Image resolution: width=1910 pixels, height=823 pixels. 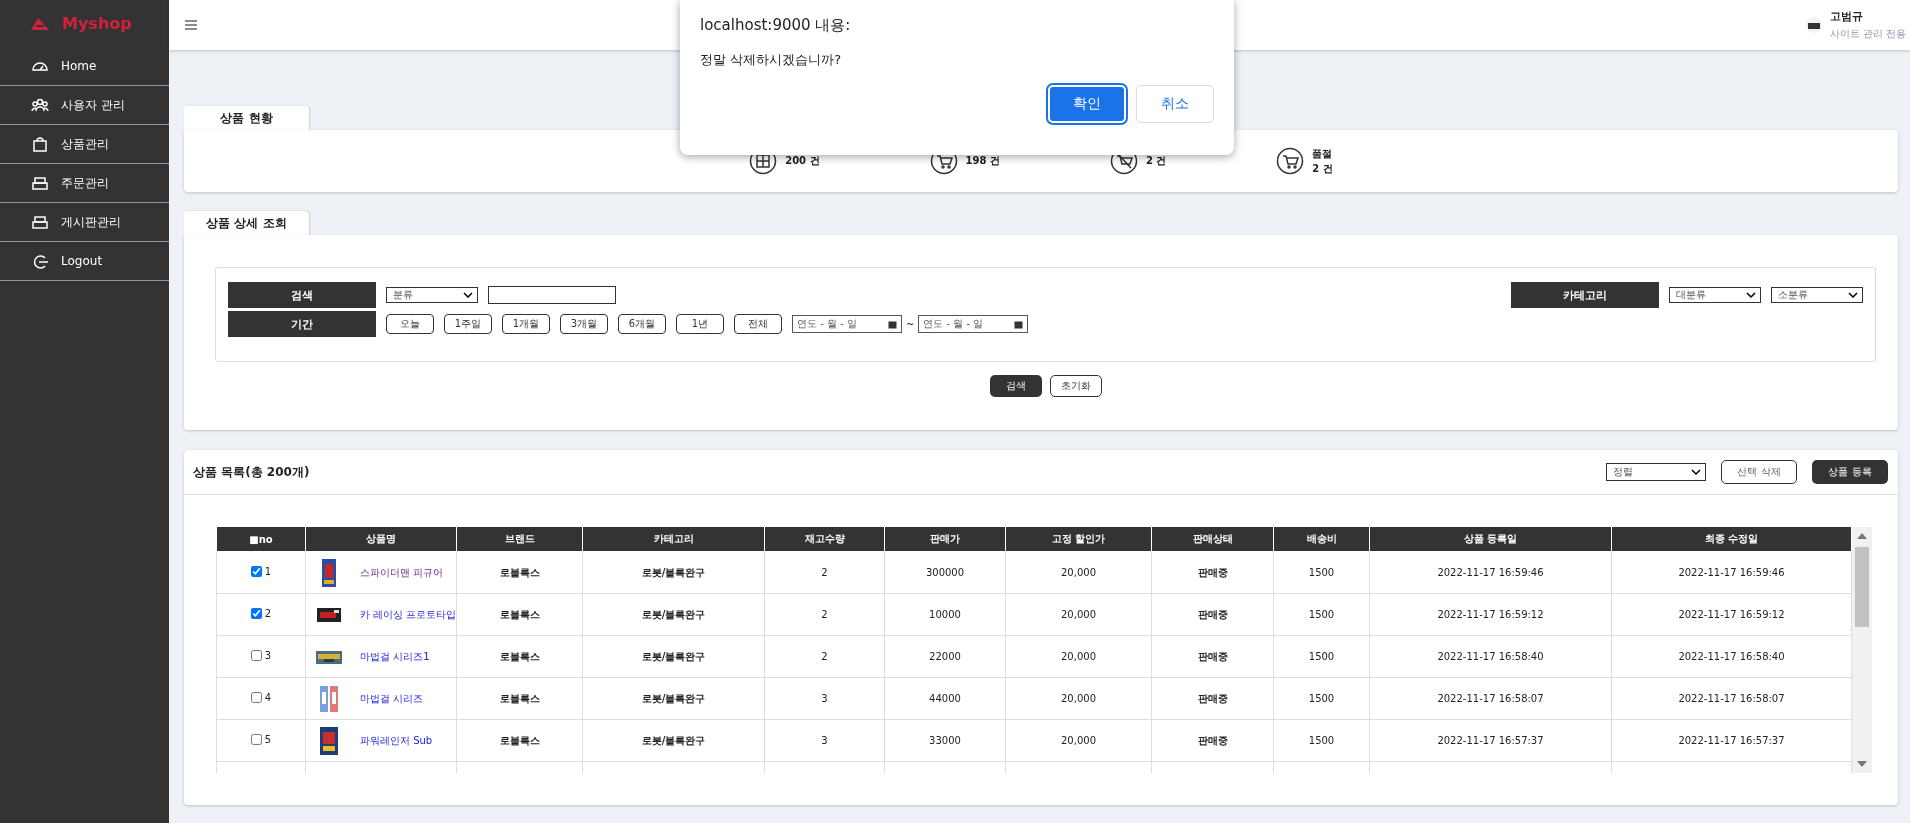 What do you see at coordinates (1850, 472) in the screenshot?
I see `add-product-button: 상품 등록` at bounding box center [1850, 472].